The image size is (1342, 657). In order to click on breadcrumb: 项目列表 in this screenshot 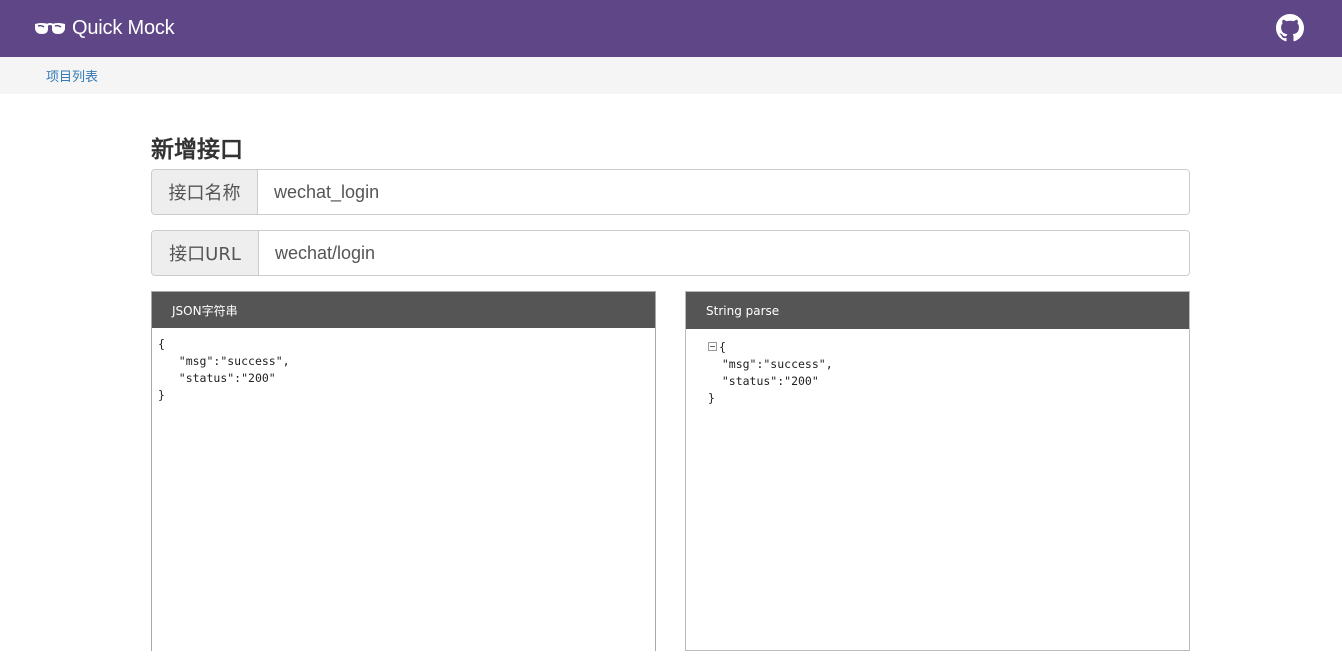, I will do `click(671, 75)`.